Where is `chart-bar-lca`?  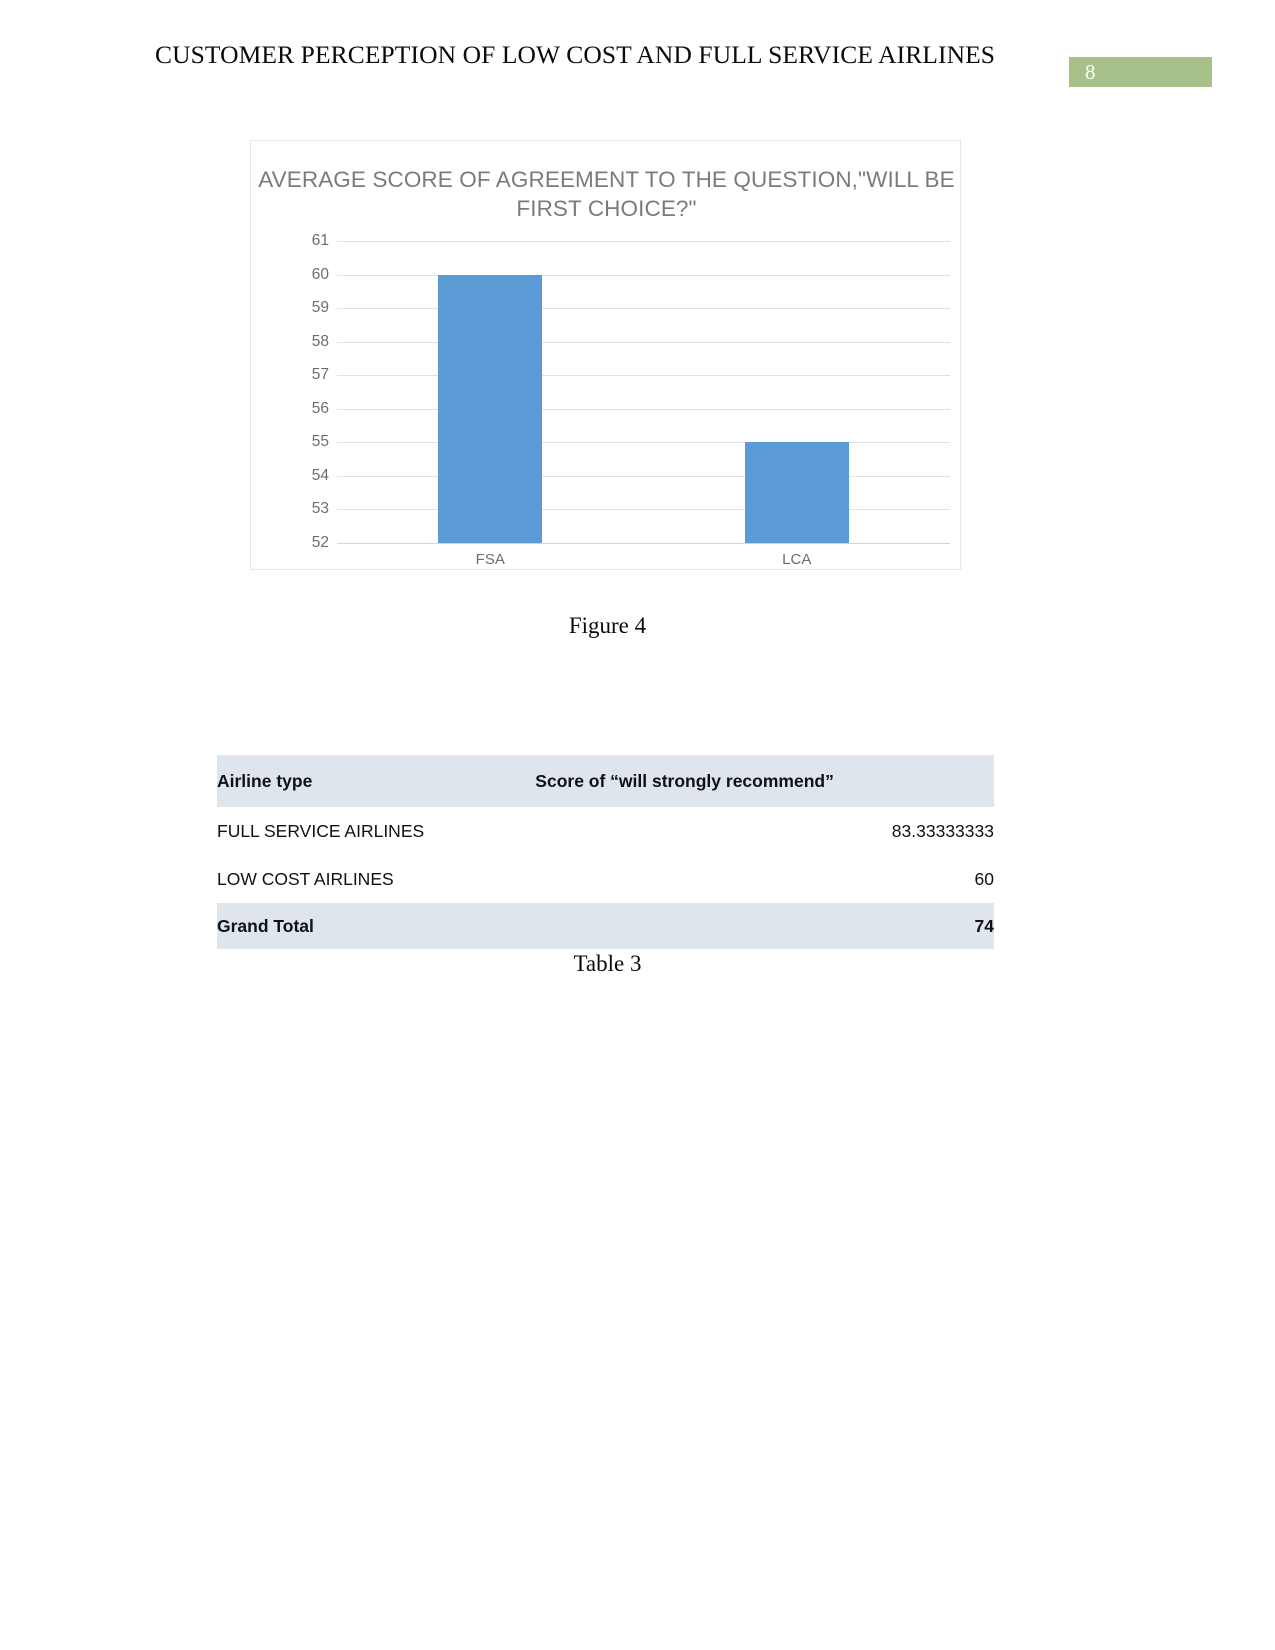
chart-bar-lca is located at coordinates (796, 492).